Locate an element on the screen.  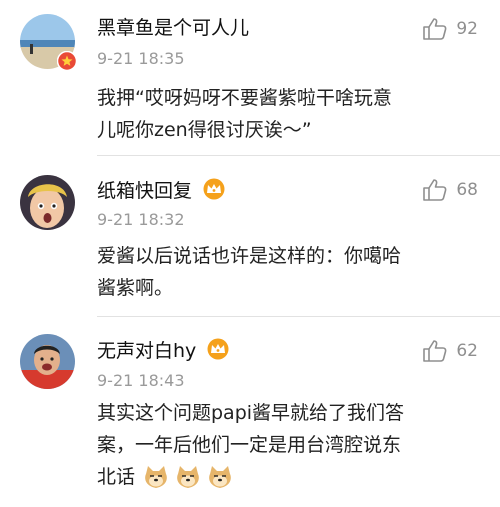
comment-text: 其实这个问题papi酱早就给了我们答 案，一年后他们一定是用台湾腔说东 北话 is located at coordinates (287, 445).